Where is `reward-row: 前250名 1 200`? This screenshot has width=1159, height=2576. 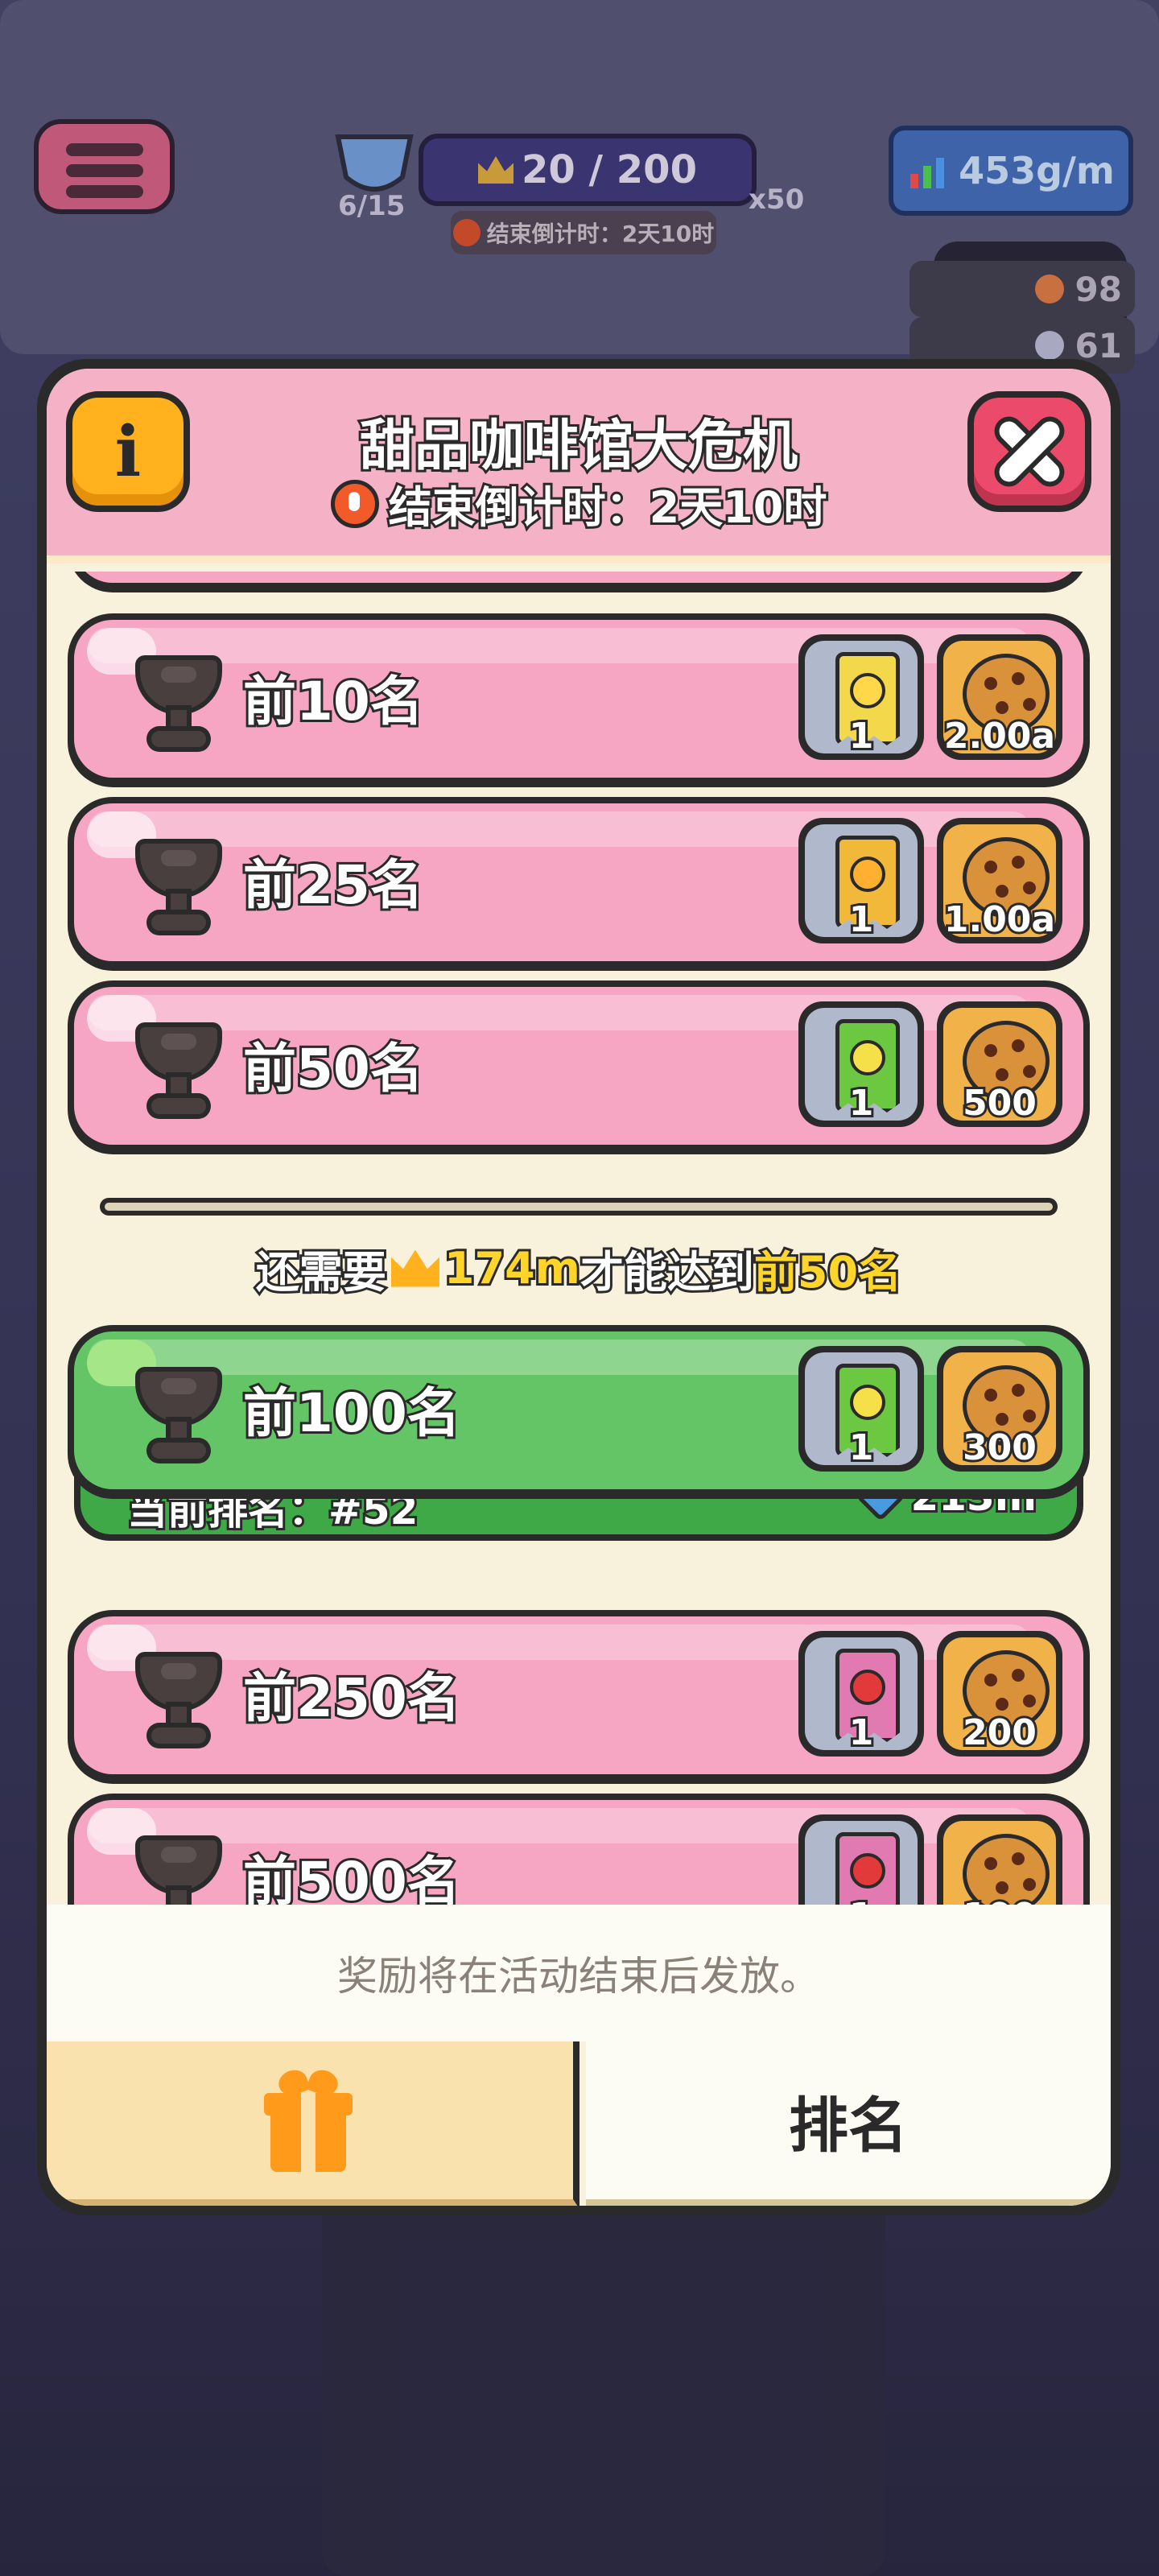 reward-row: 前250名 1 200 is located at coordinates (579, 1697).